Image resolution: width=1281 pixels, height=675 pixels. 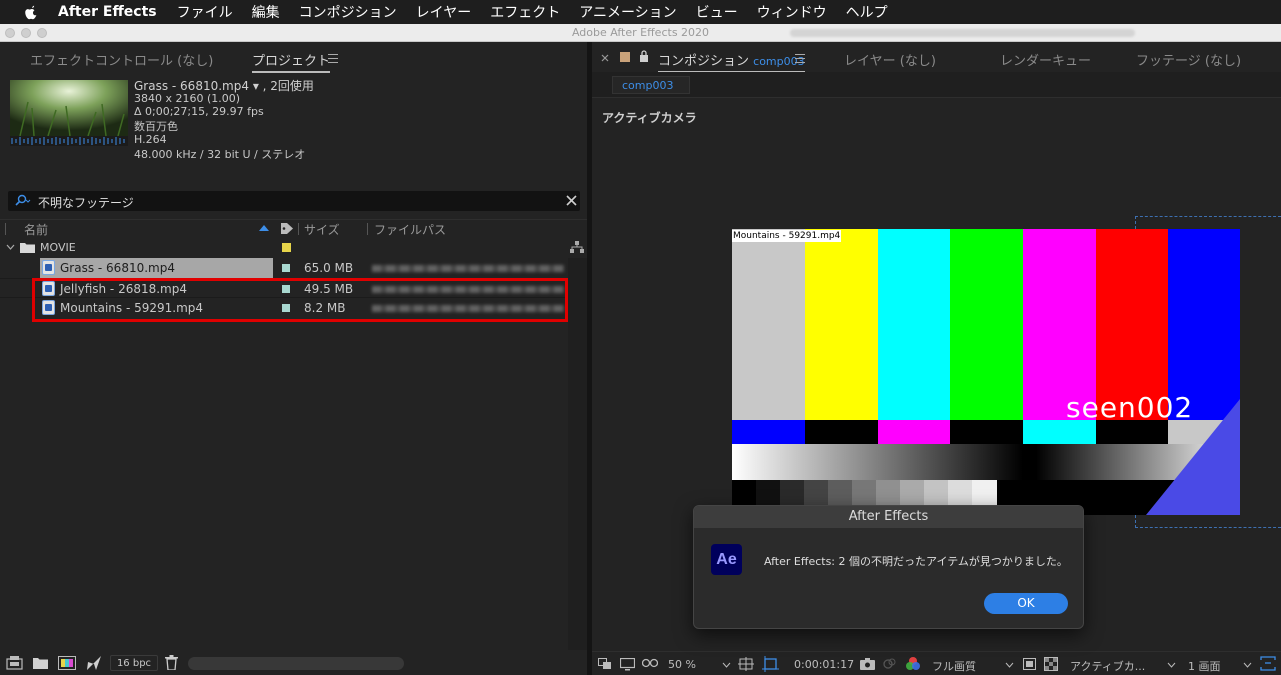 What do you see at coordinates (1026, 603) in the screenshot?
I see `ok-button: OK` at bounding box center [1026, 603].